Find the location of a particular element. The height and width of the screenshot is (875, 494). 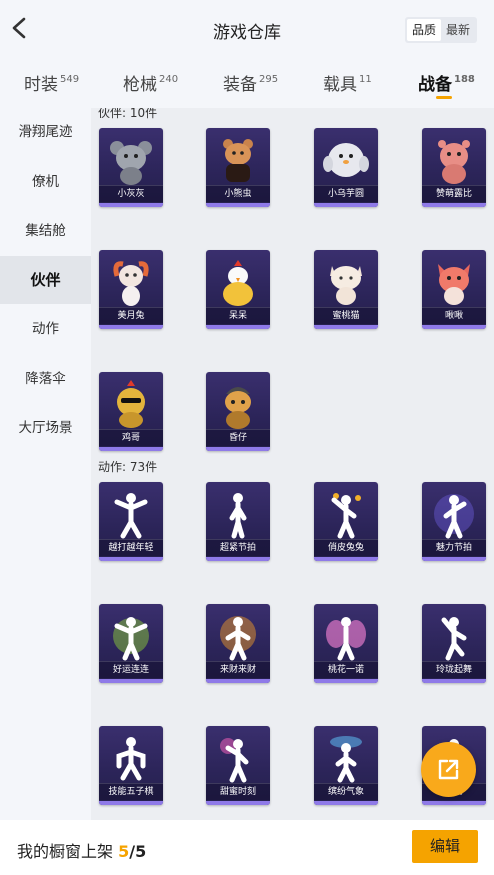

card-label: 小乌芋圆 is located at coordinates (346, 193).